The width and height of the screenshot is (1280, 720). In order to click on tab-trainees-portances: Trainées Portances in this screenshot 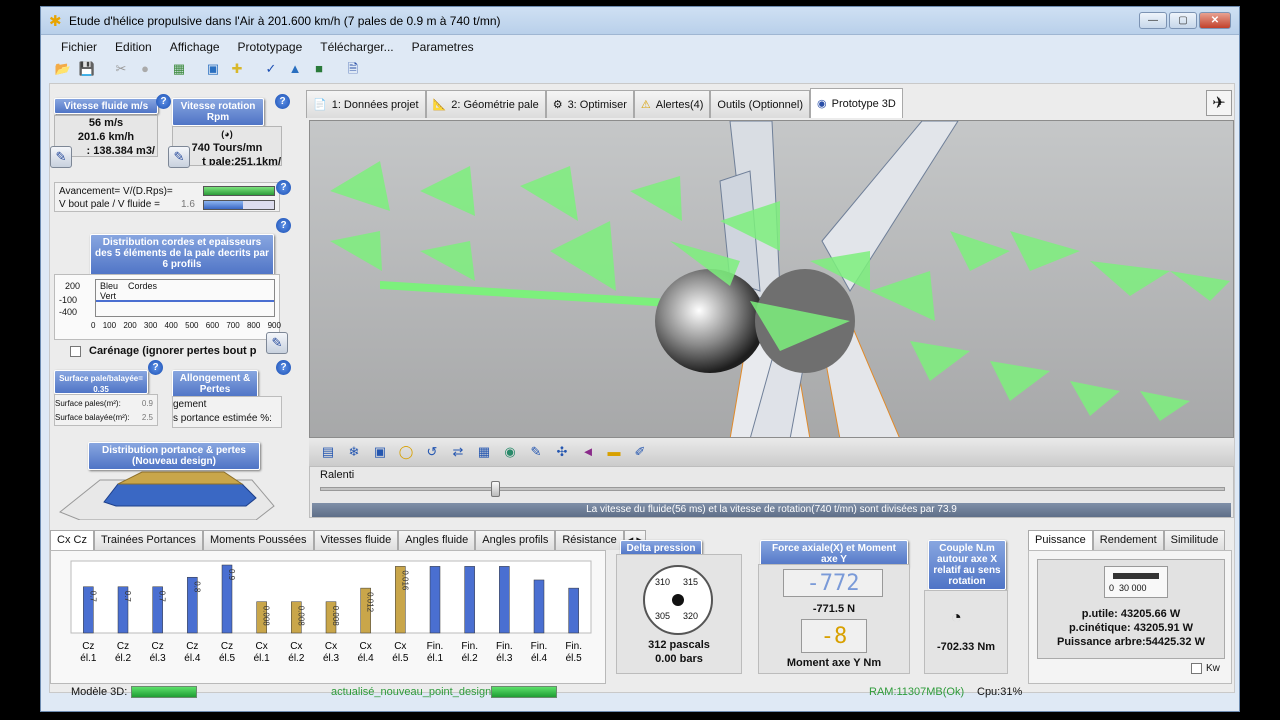, I will do `click(148, 540)`.